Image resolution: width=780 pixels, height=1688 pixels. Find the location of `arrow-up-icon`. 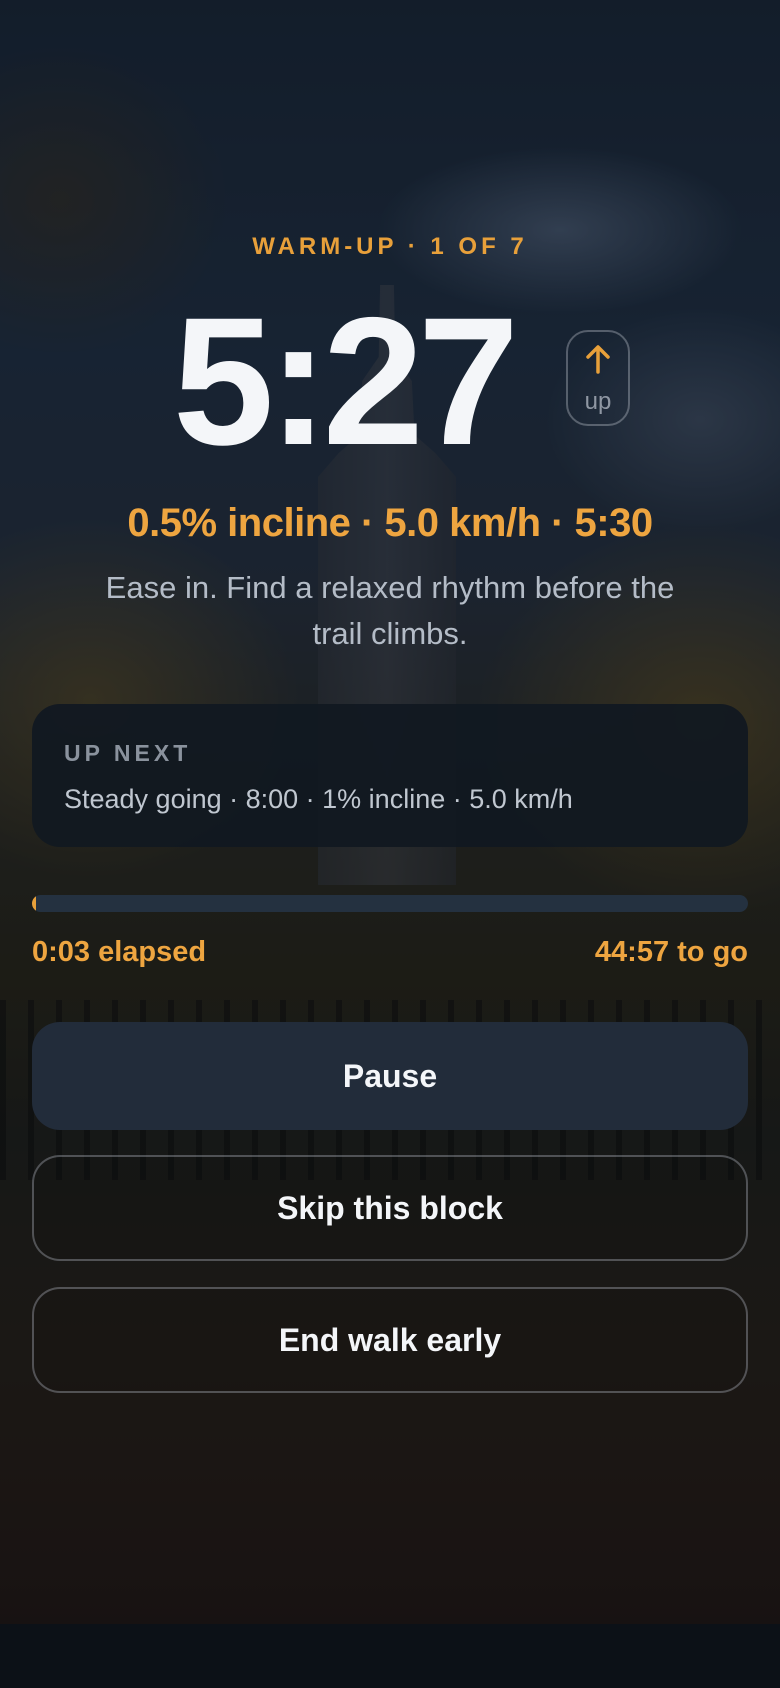

arrow-up-icon is located at coordinates (598, 363).